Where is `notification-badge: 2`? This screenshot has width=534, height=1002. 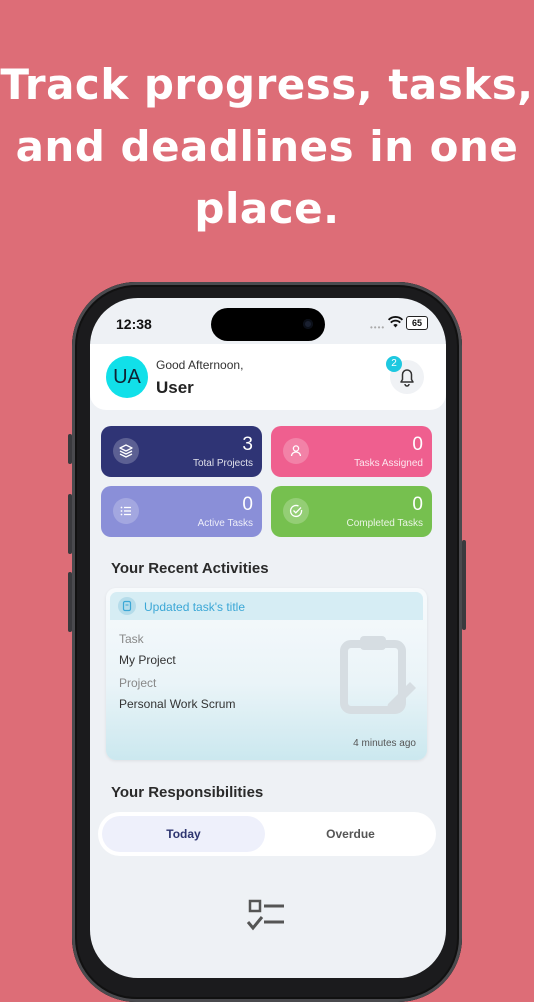
notification-badge: 2 is located at coordinates (394, 364).